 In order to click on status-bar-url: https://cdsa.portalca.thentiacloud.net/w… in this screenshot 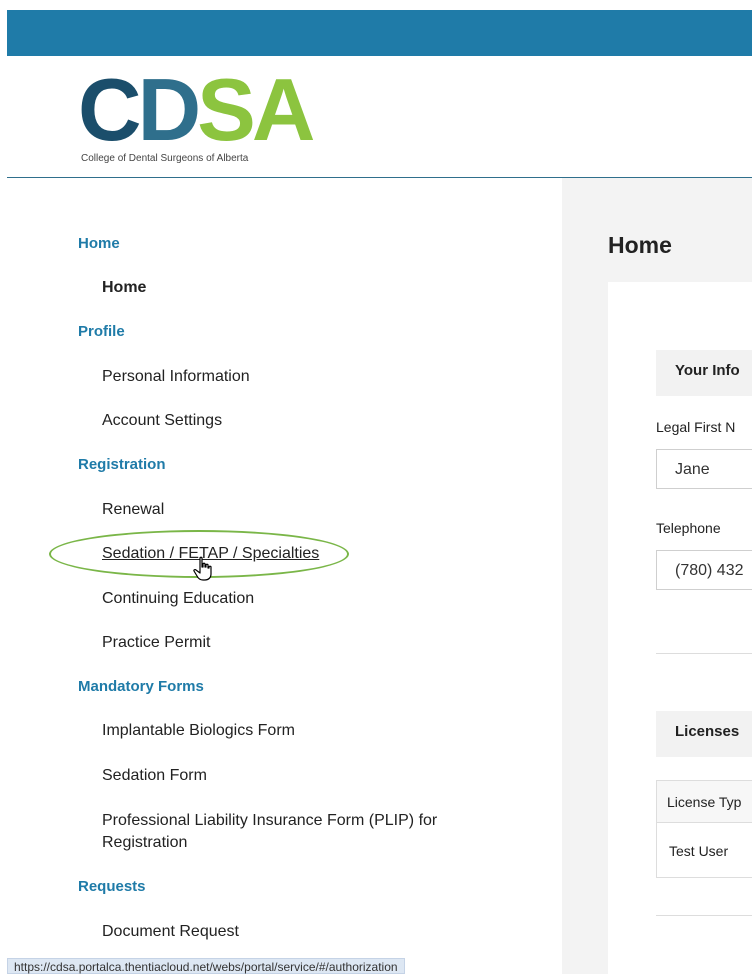, I will do `click(206, 966)`.